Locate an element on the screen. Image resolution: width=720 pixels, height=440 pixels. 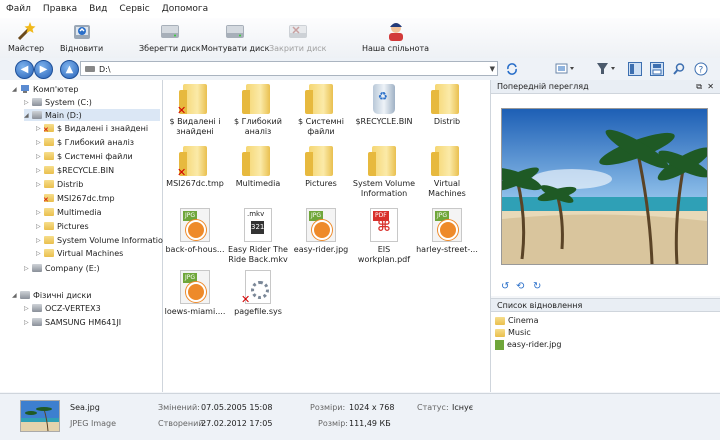
preview-pane: ↺ ⟲ ↻ is located at coordinates (605, 195).